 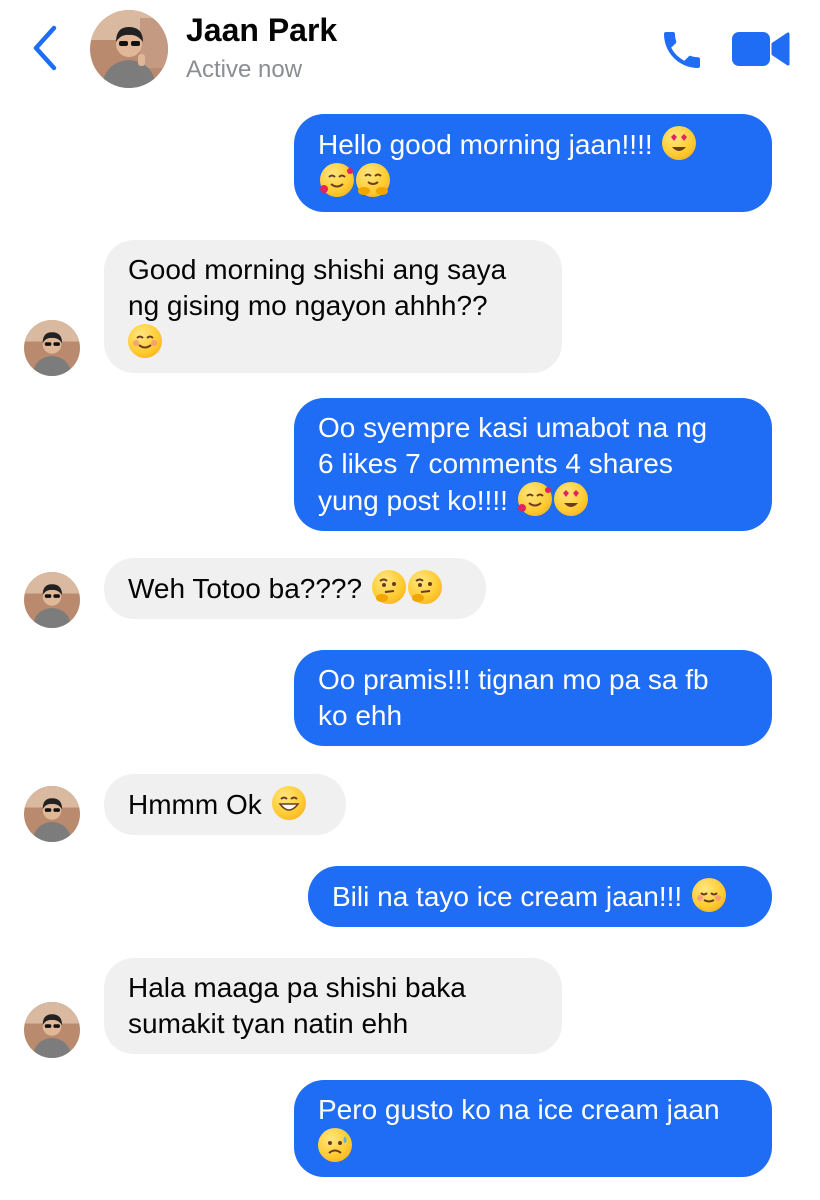 What do you see at coordinates (195, 804) in the screenshot?
I see `message-text: Hmmm Ok` at bounding box center [195, 804].